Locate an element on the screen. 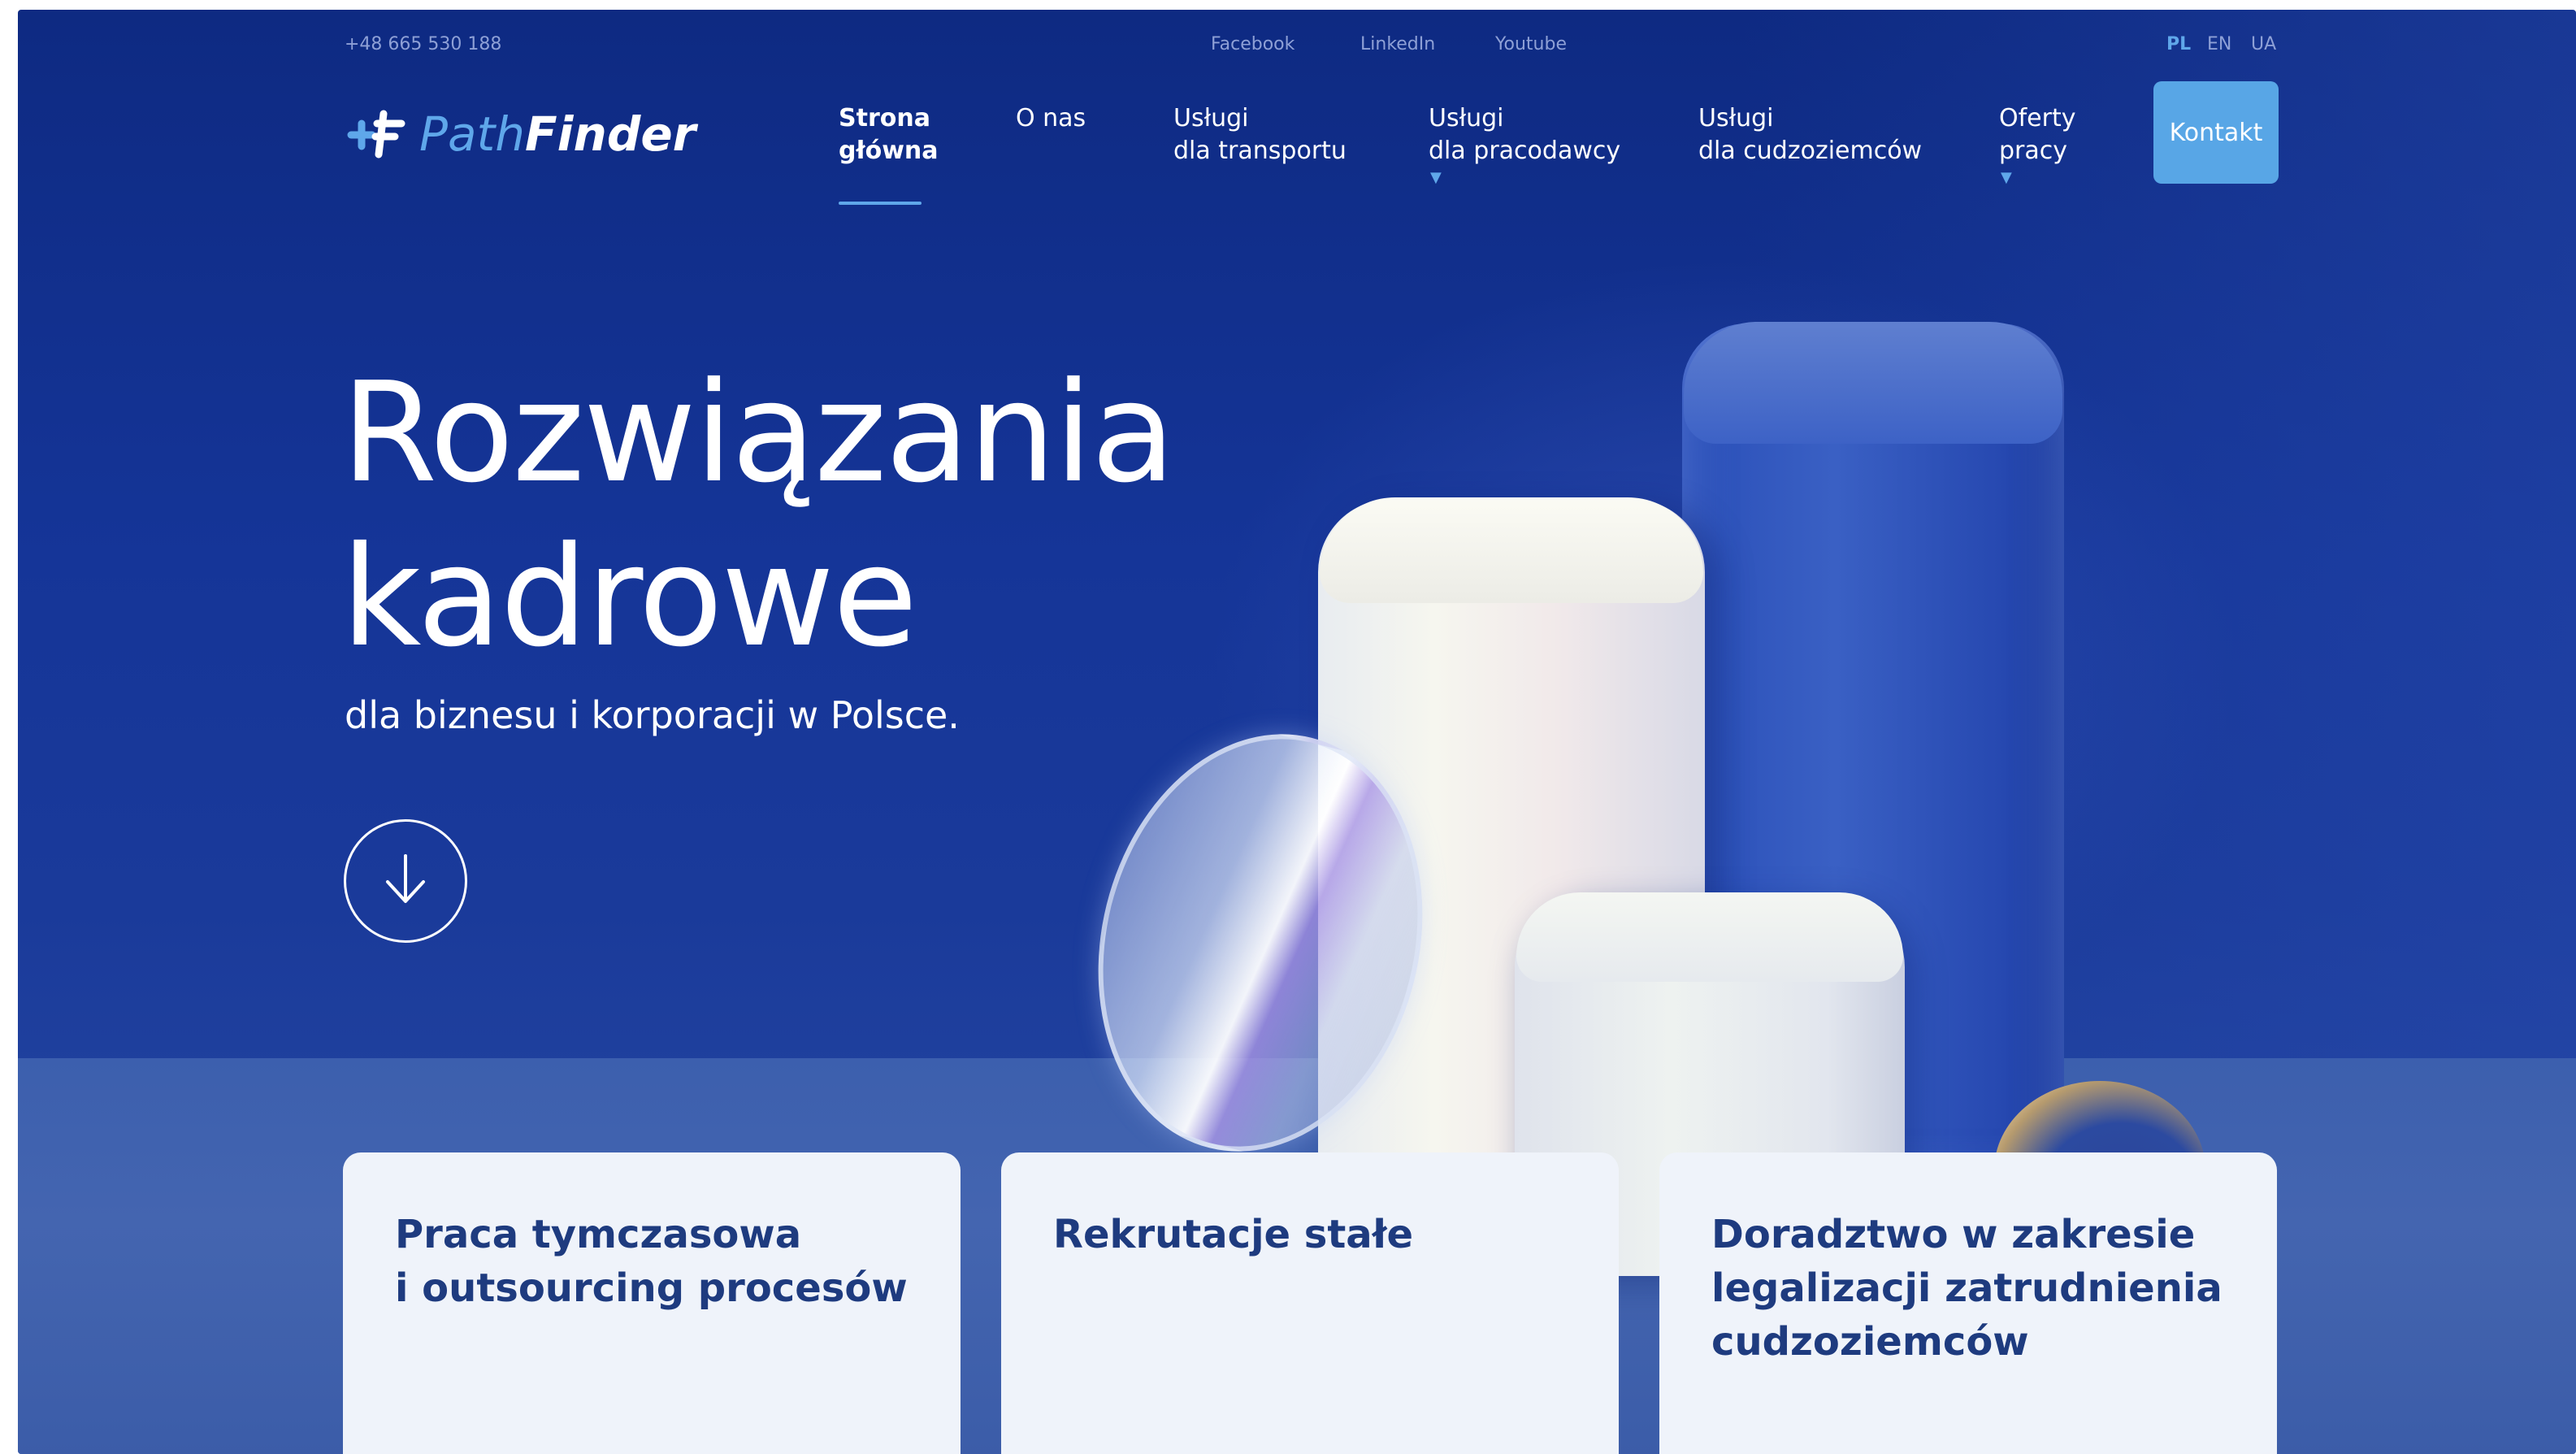  youtube-link: Youtube is located at coordinates (1531, 44).